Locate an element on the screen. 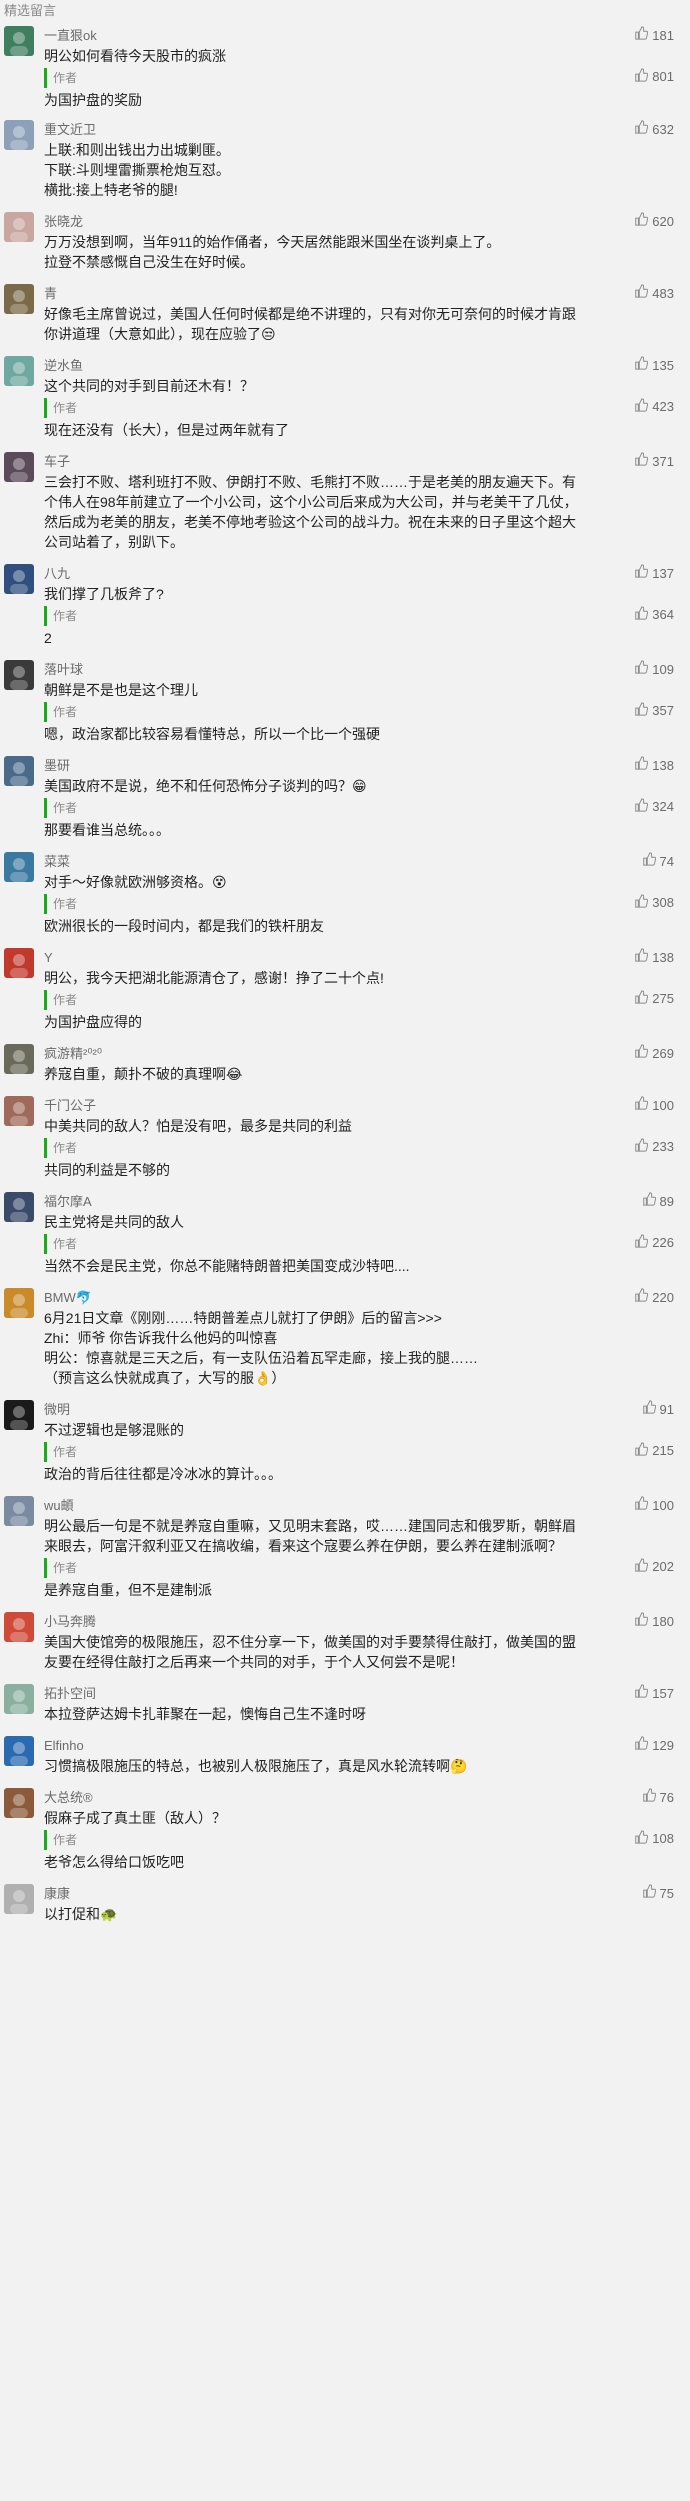 The height and width of the screenshot is (2501, 690). like-button: 74 is located at coordinates (658, 862).